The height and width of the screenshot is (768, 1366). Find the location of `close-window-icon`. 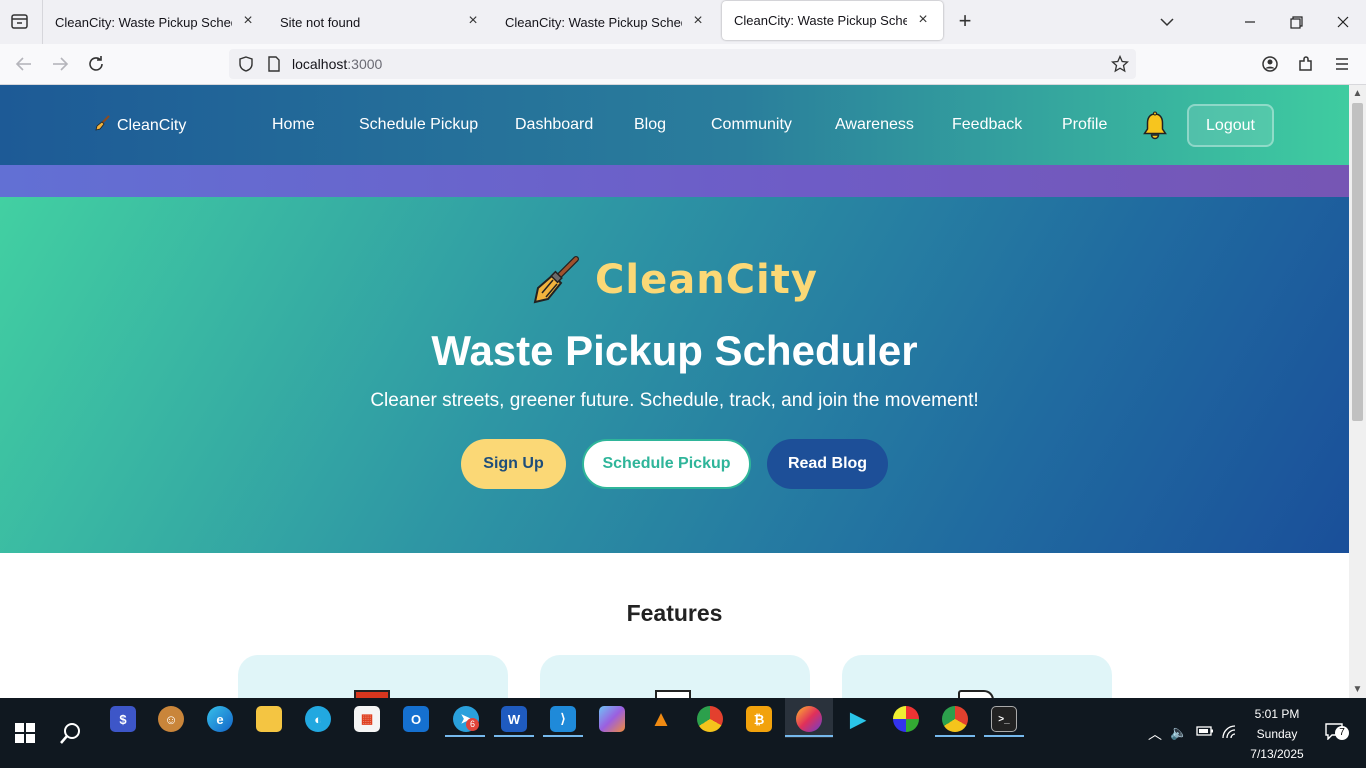

close-window-icon is located at coordinates (1343, 22).